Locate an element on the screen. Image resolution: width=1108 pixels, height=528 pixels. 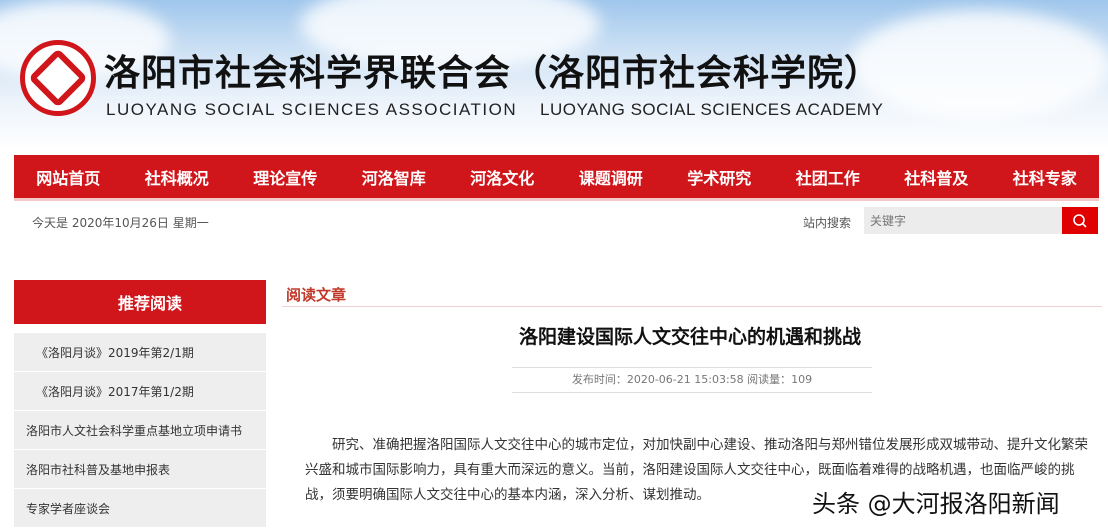
article-title: 洛阳建设国际人文交往中心的机遇和挑战 is located at coordinates (689, 337).